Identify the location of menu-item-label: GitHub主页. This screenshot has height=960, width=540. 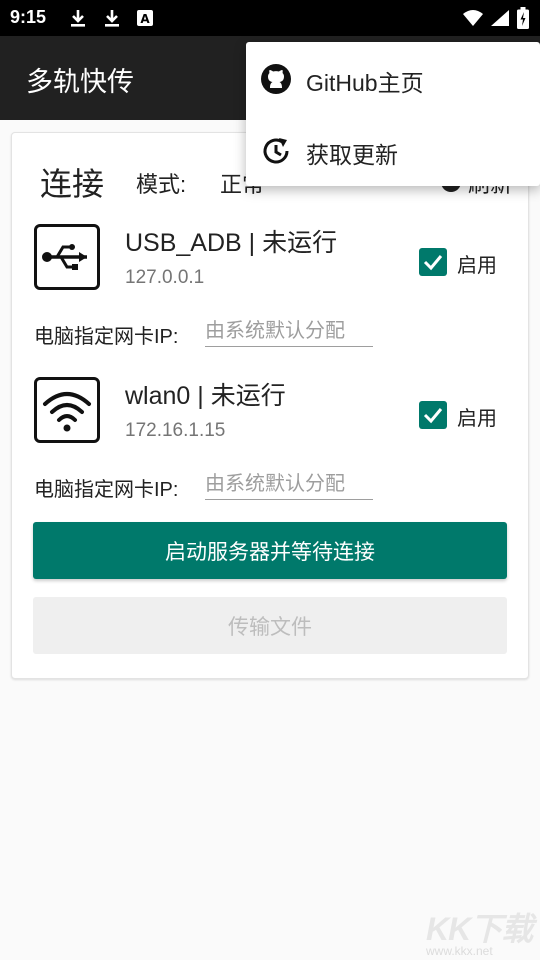
(365, 83).